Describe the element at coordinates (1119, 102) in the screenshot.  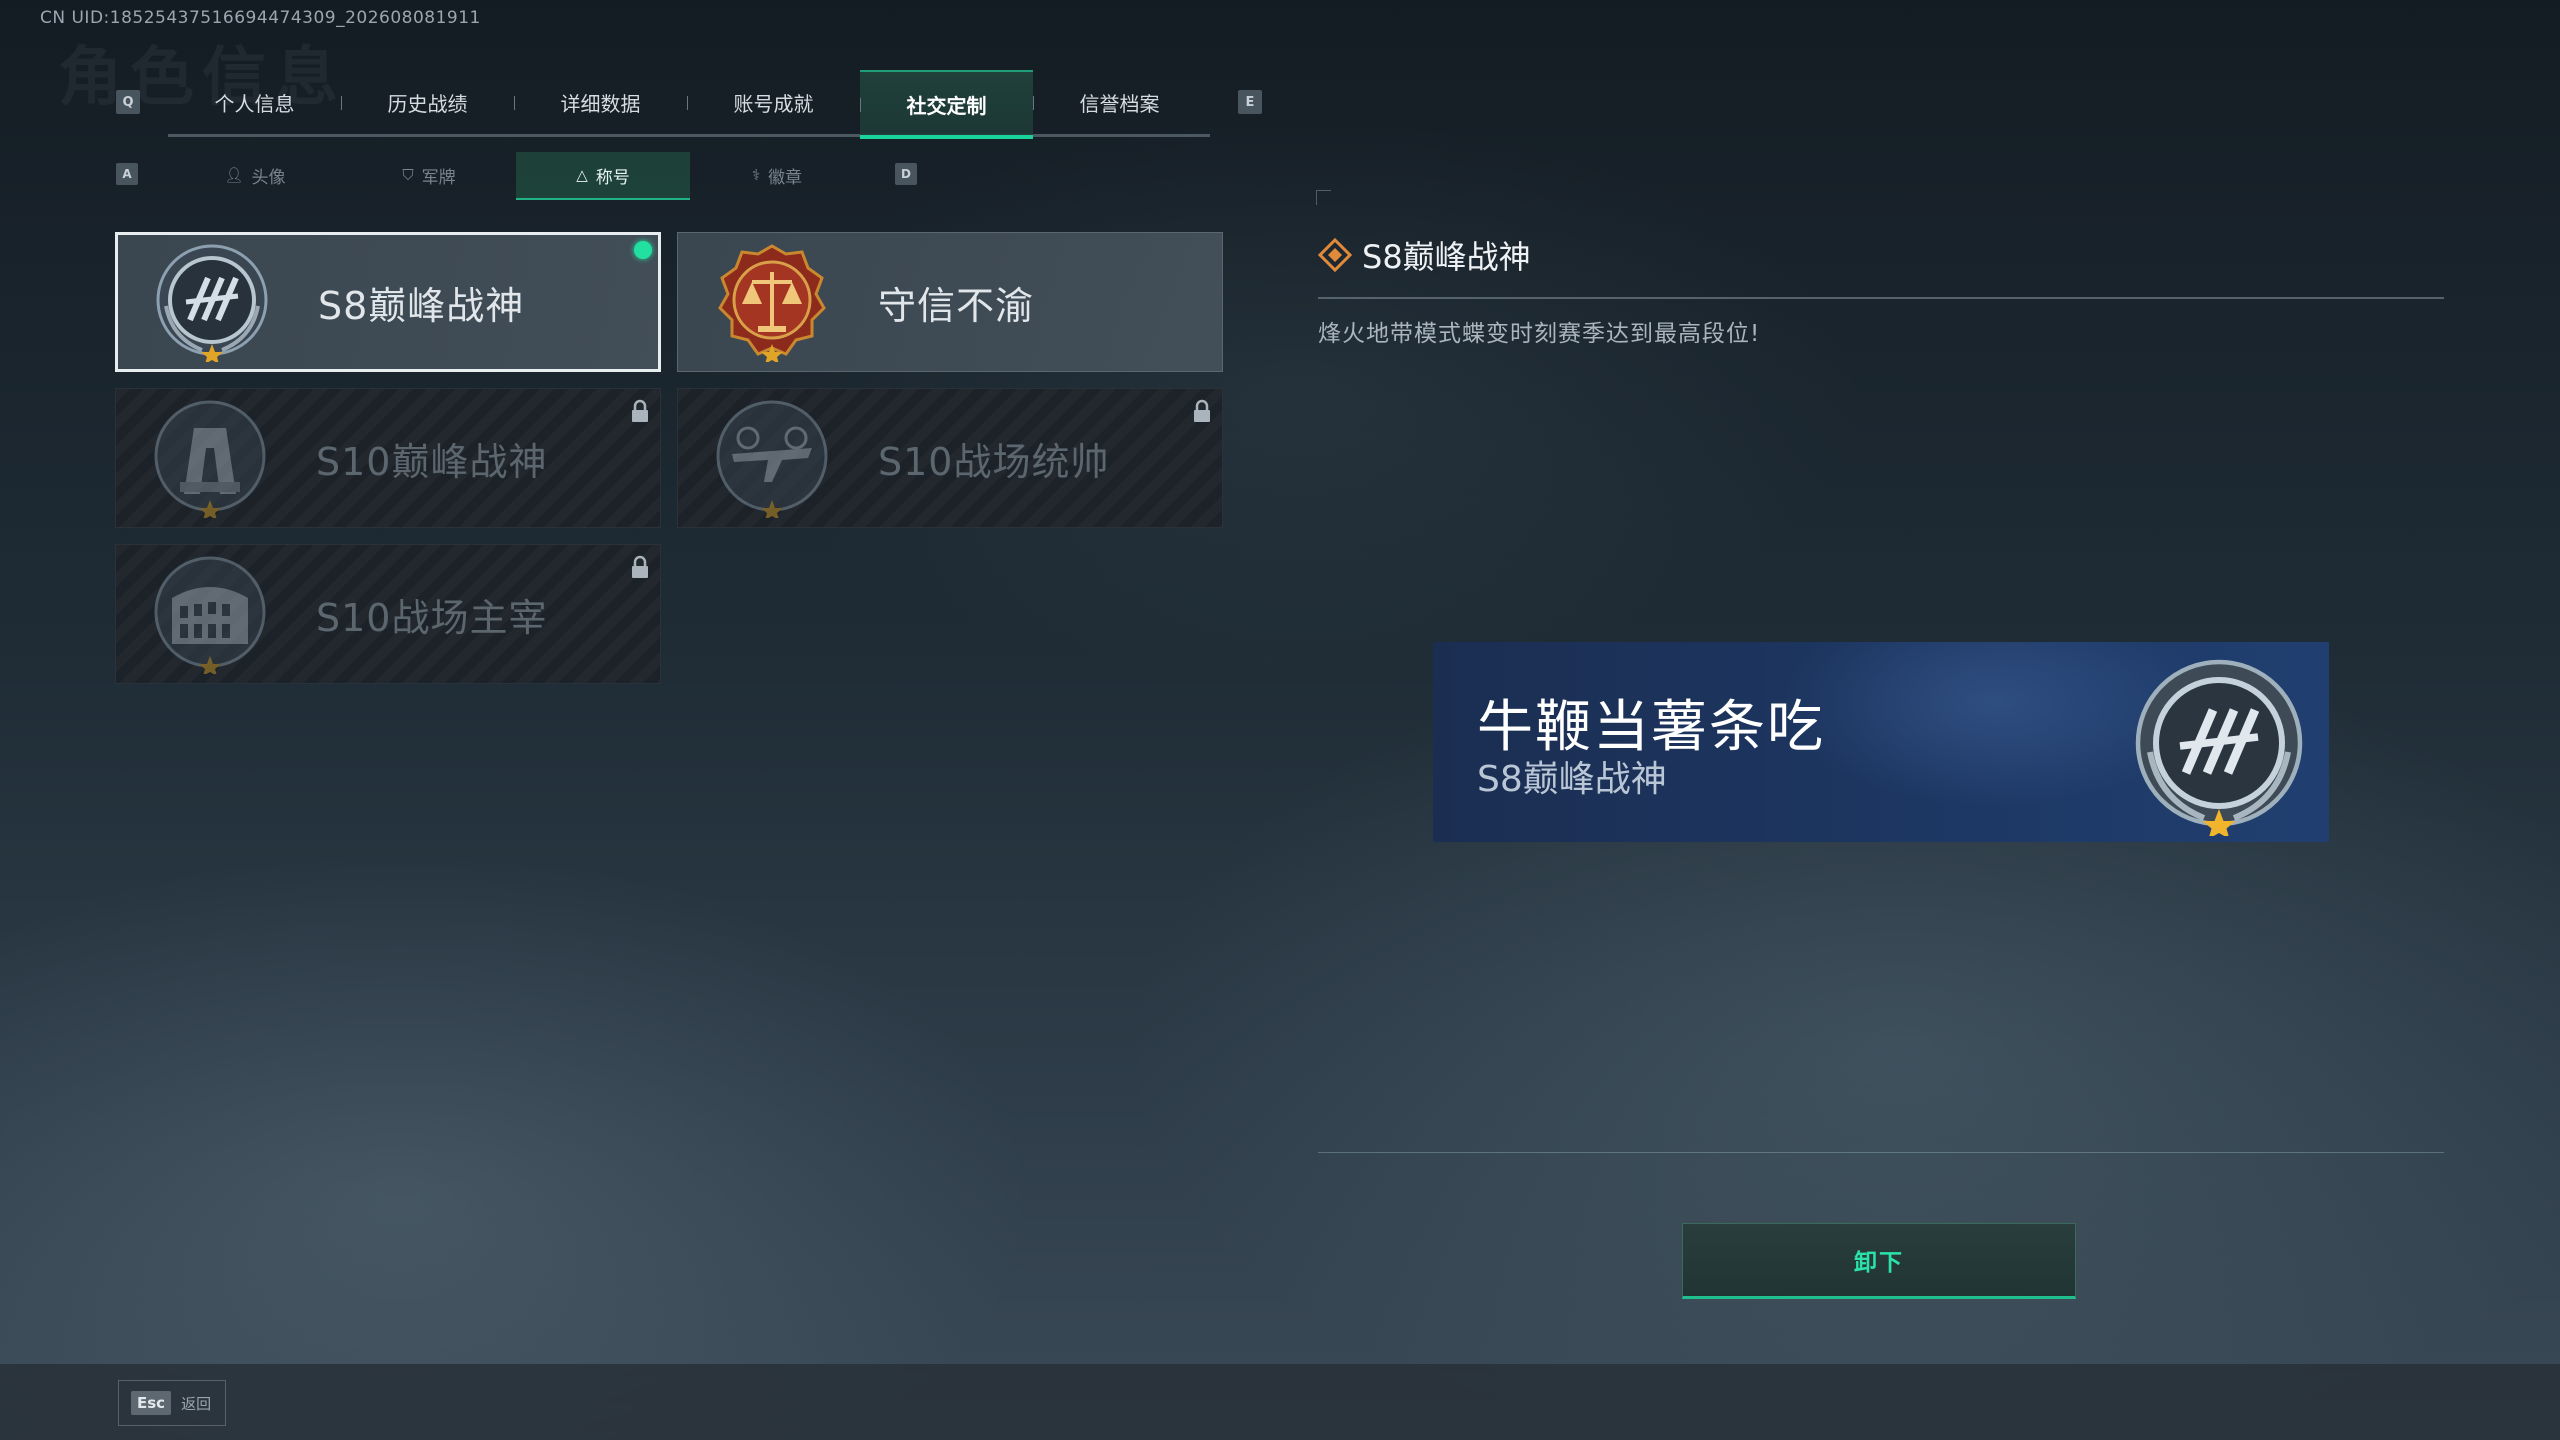
I see `tab-reputation: 信誉档案` at that location.